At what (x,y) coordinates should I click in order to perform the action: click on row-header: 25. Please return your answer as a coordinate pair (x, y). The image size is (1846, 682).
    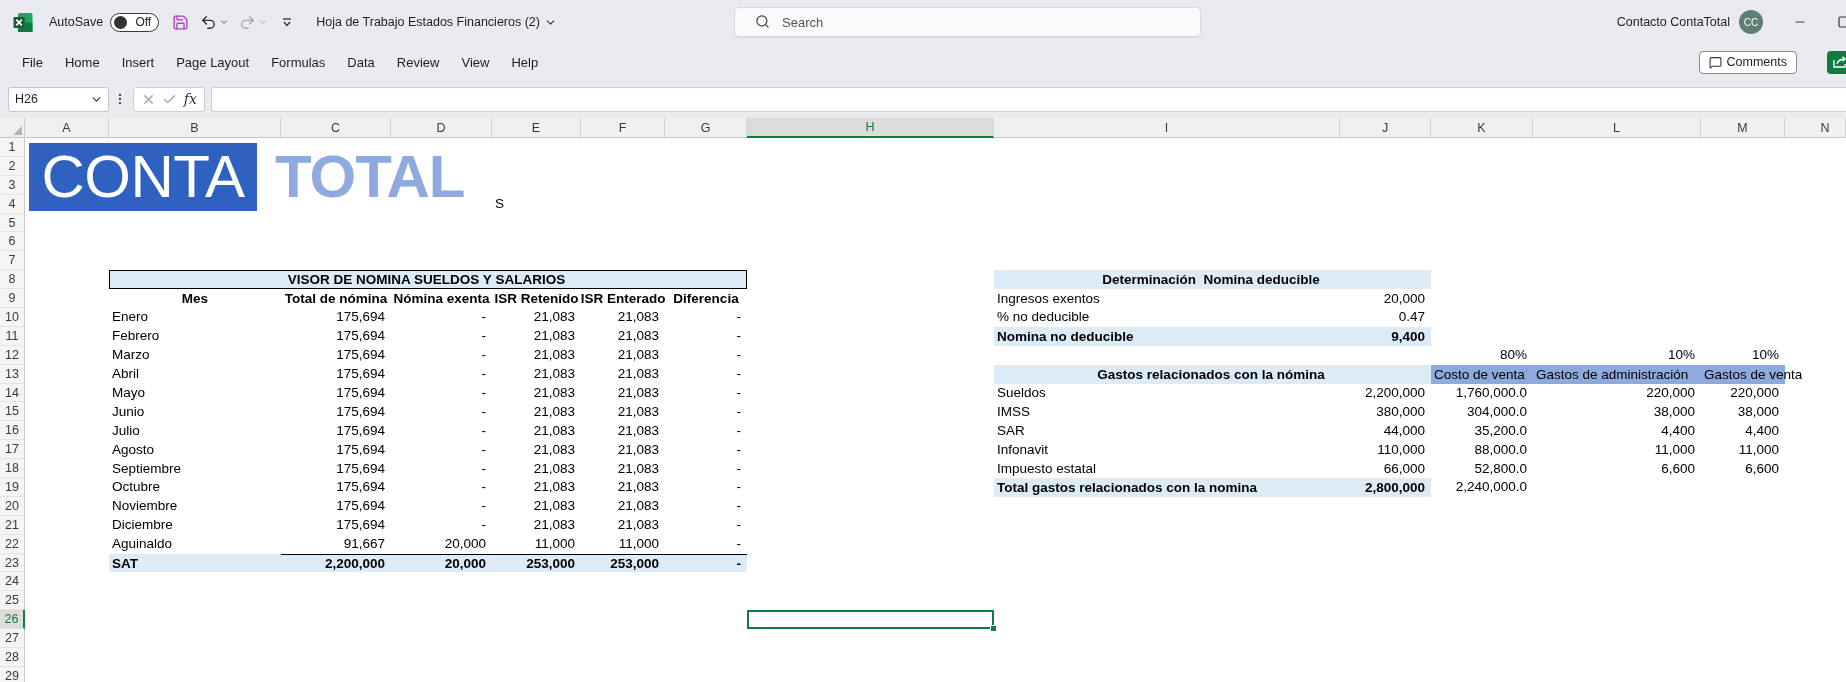
    Looking at the image, I should click on (12, 601).